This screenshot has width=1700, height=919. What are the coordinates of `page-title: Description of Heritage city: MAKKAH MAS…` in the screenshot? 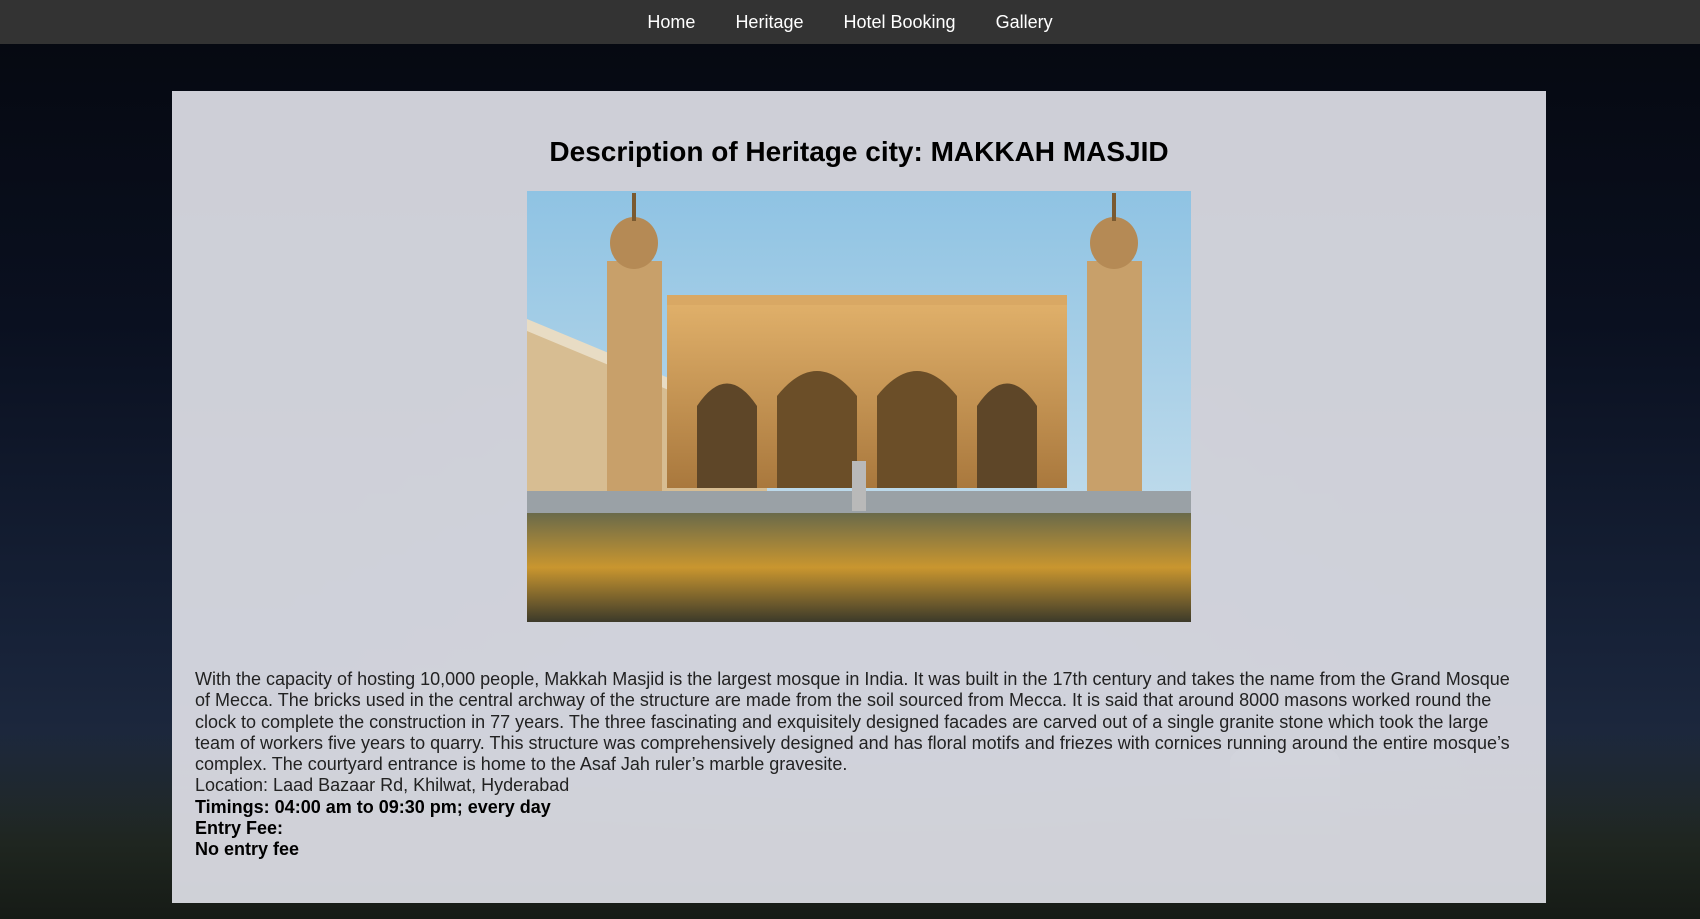 It's located at (859, 151).